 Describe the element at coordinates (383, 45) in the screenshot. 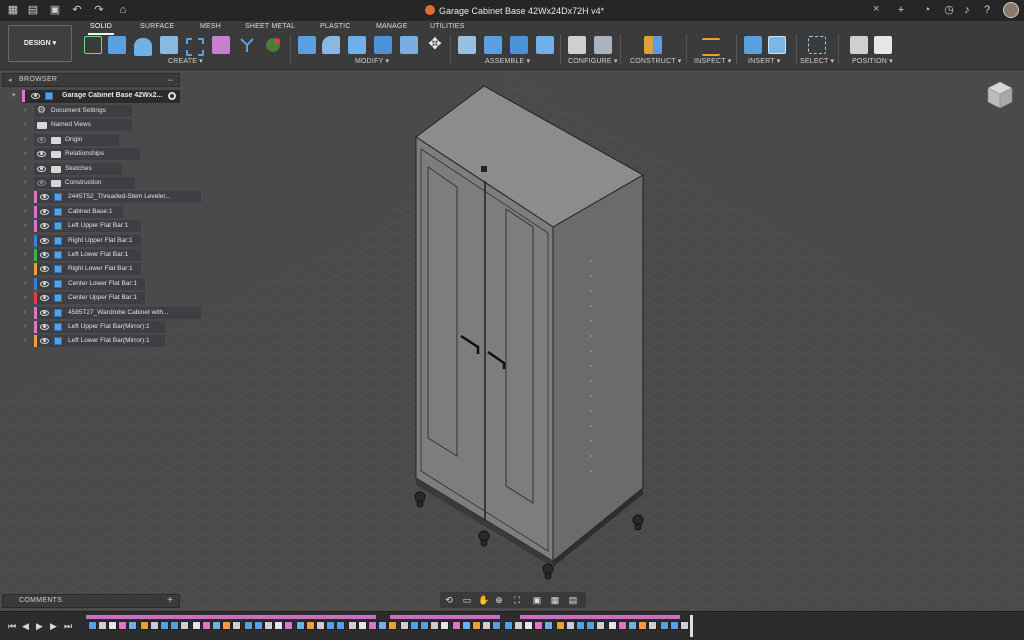

I see `shell-icon` at that location.